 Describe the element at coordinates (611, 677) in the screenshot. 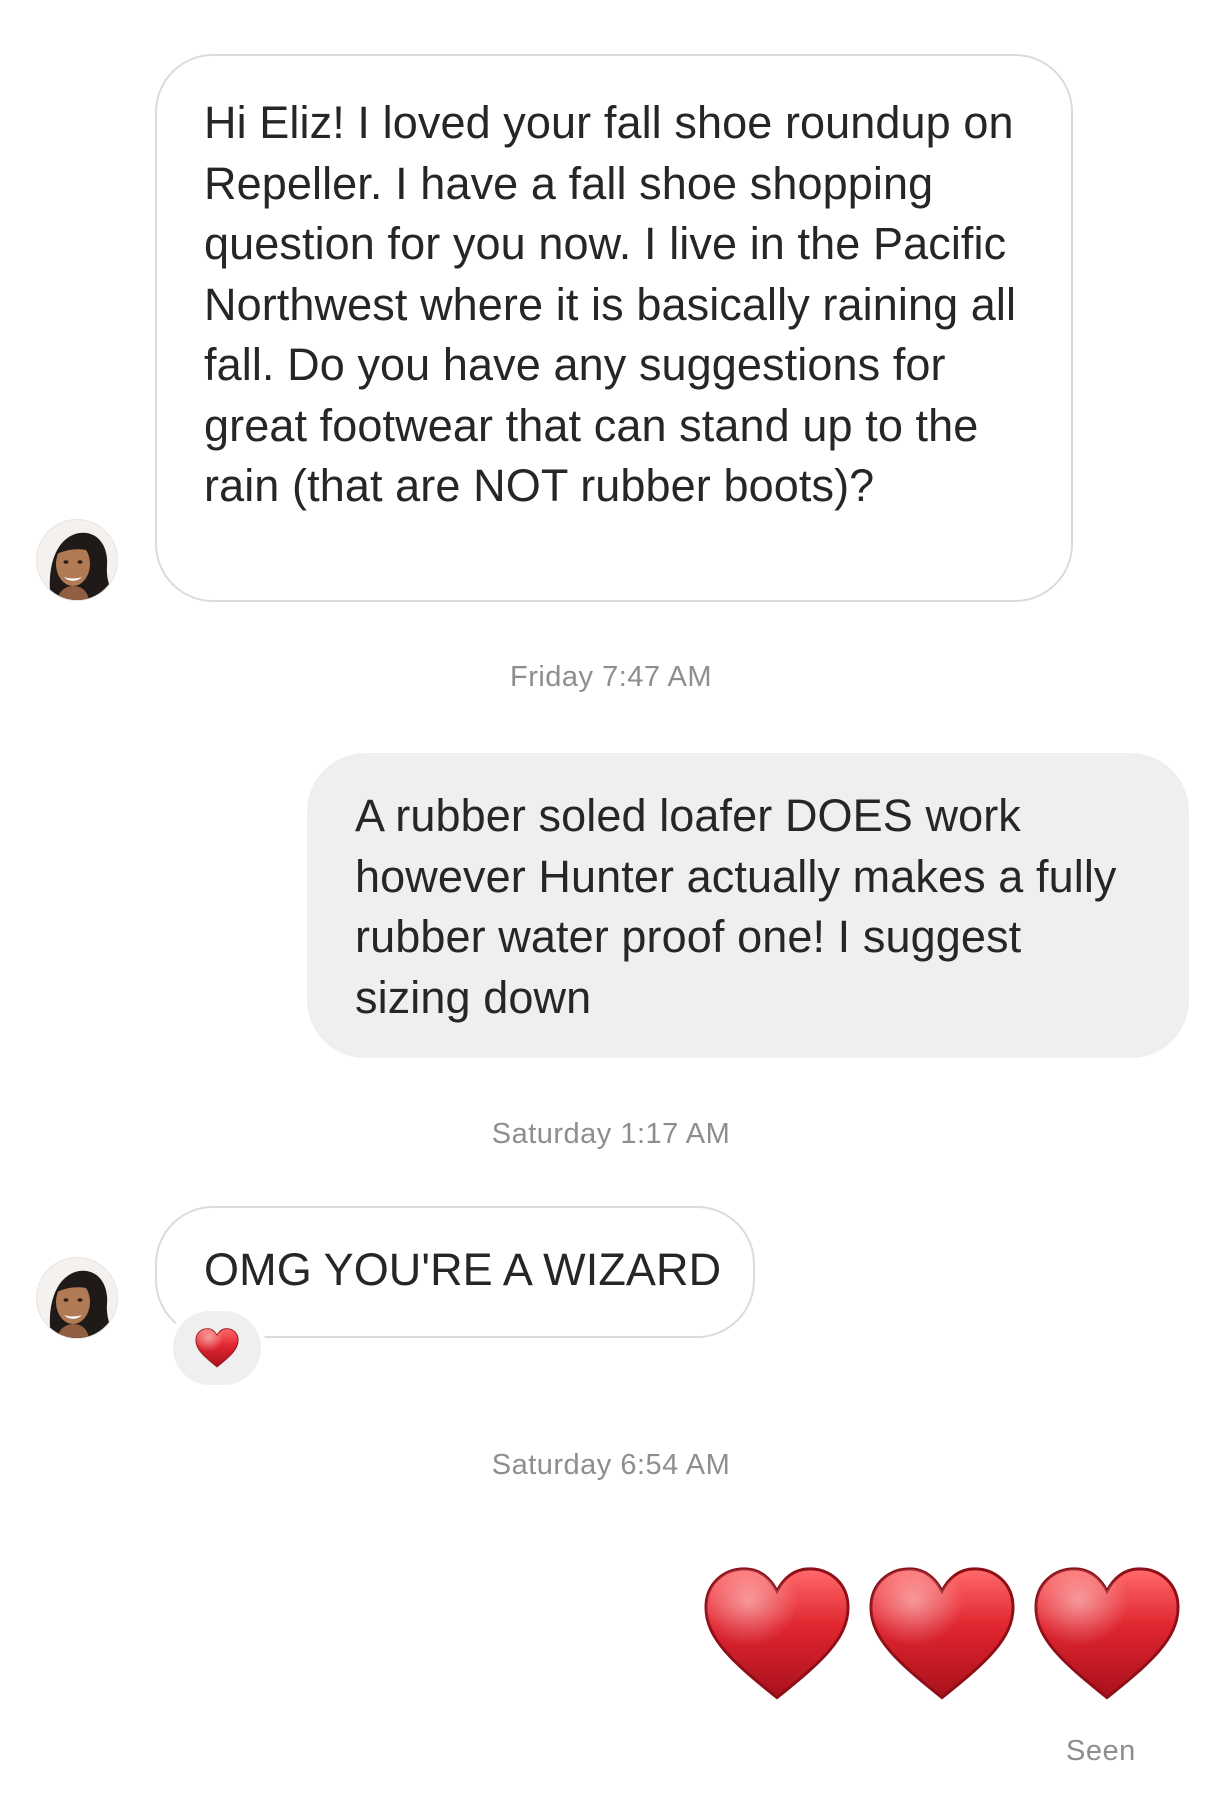

I see `message-timestamp: Friday 7:47 AM` at that location.